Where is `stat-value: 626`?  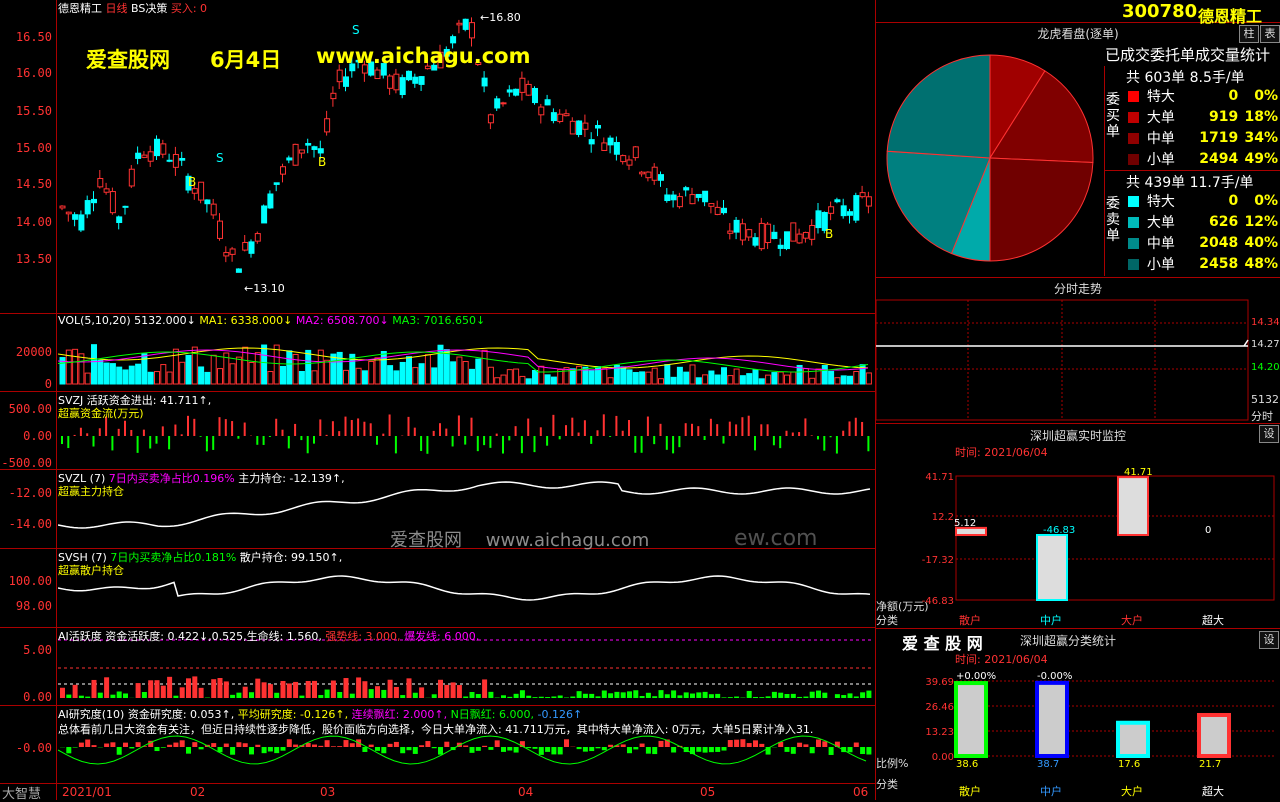
stat-value: 626 is located at coordinates (1216, 222).